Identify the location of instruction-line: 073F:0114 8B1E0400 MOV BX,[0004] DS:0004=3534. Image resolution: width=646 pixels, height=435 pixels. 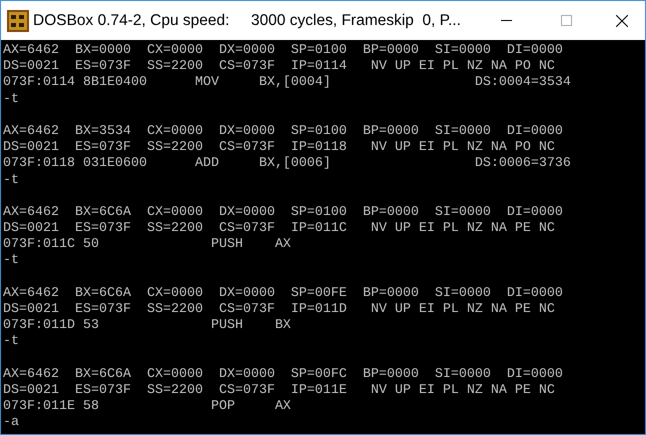
(287, 83).